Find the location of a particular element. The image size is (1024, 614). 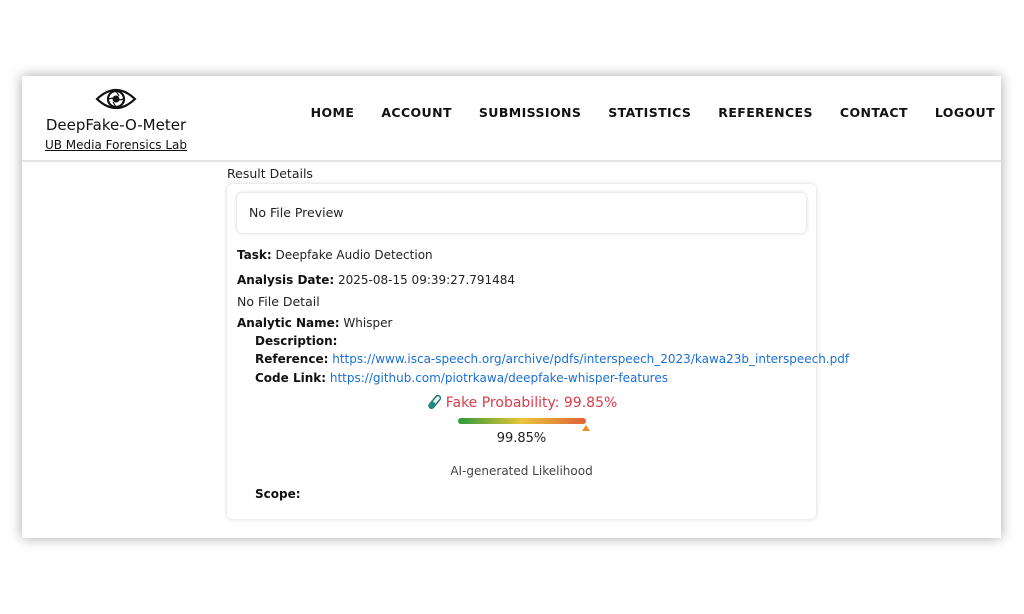

file-detail: No File Detail is located at coordinates (278, 301).